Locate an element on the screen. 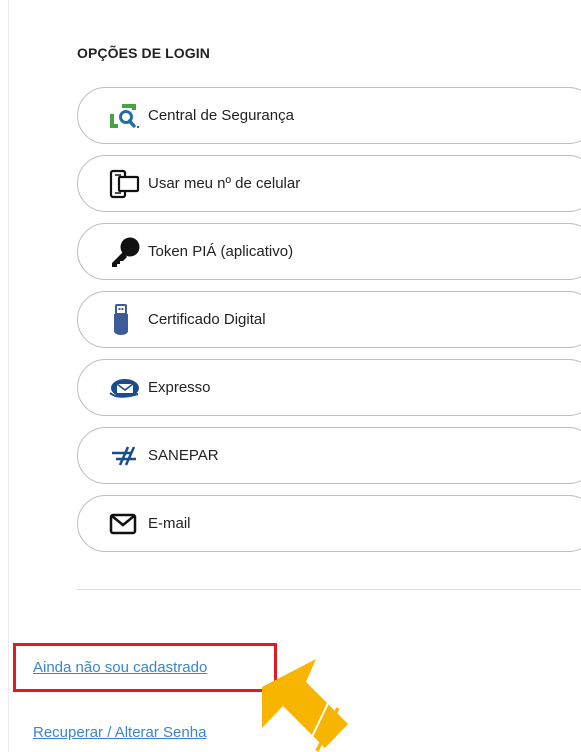 The image size is (581, 752). left-border-line is located at coordinates (8, 376).